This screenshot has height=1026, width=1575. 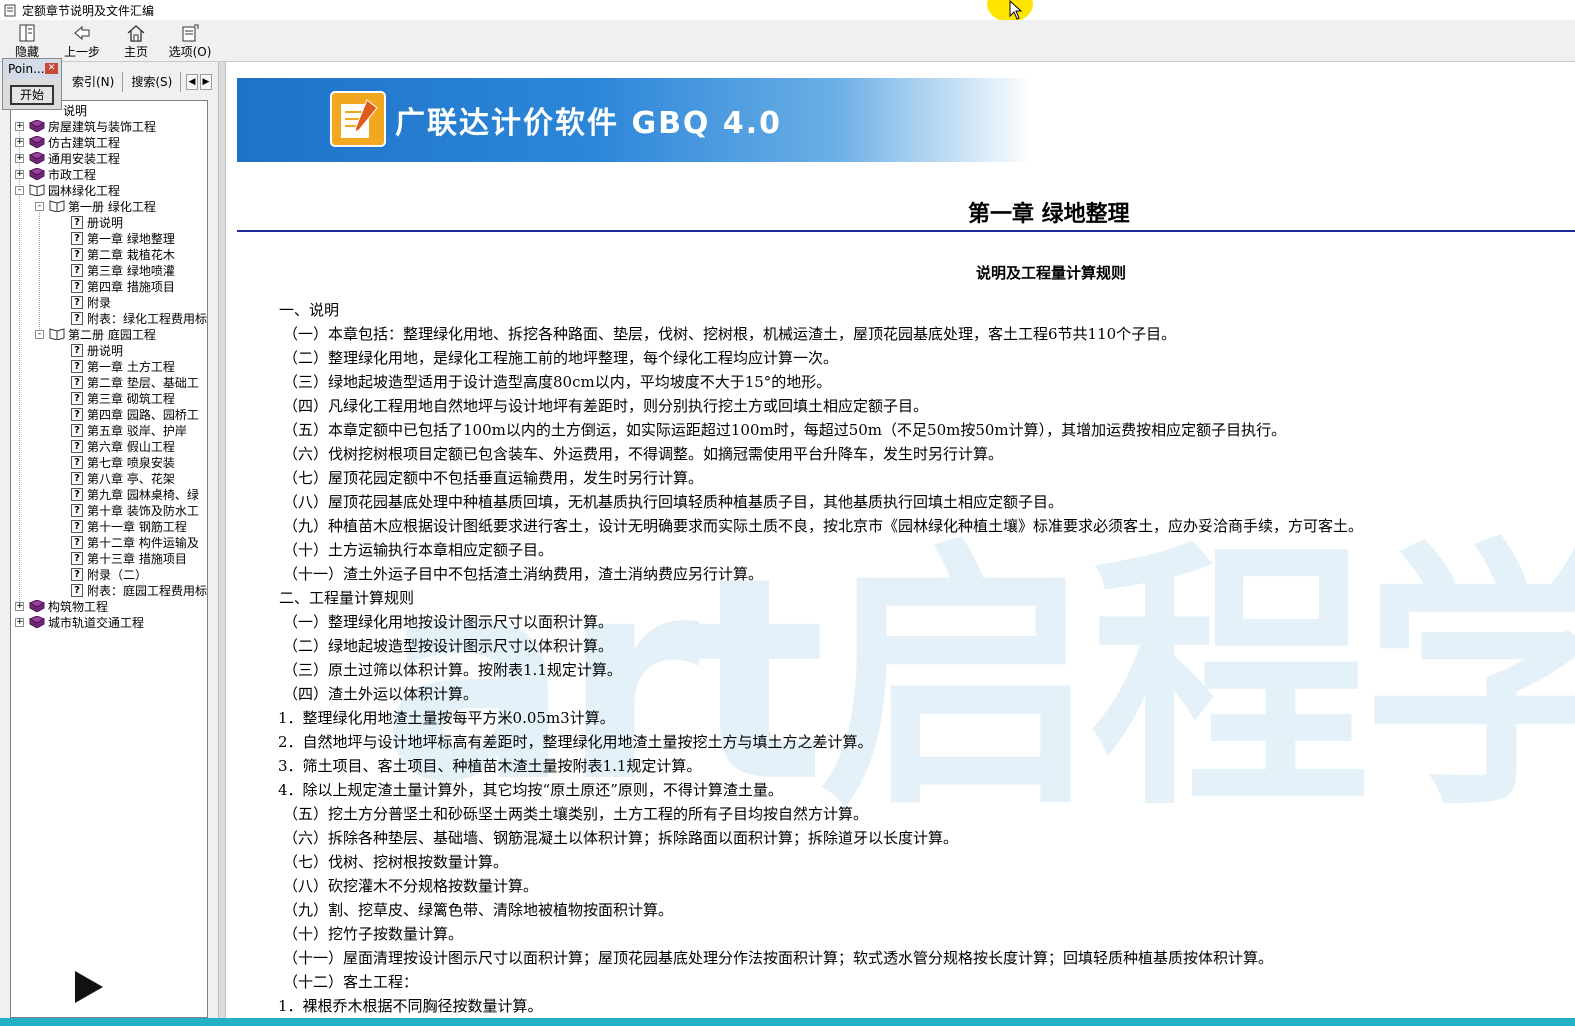 I want to click on tree-item-label: 第五章 驳岸、护岸, so click(x=137, y=430).